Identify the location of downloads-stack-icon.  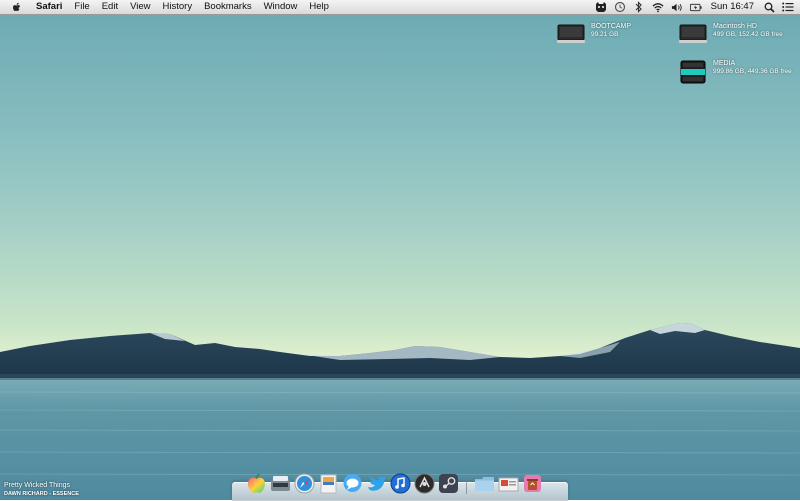
(508, 483).